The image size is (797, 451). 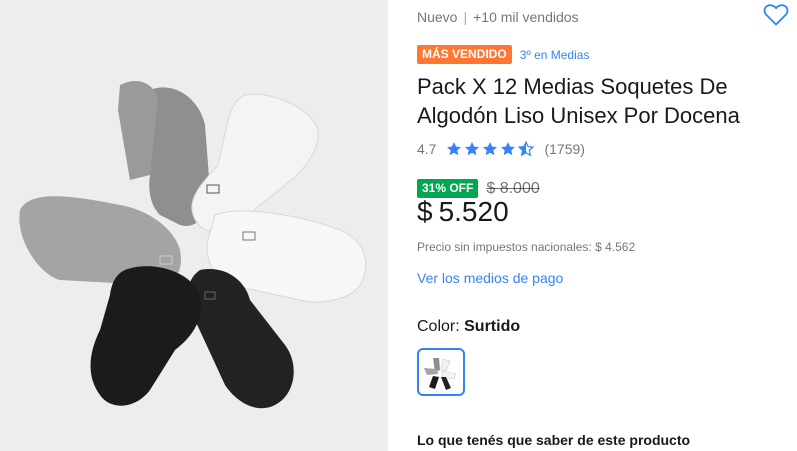 I want to click on favorite-button, so click(x=776, y=15).